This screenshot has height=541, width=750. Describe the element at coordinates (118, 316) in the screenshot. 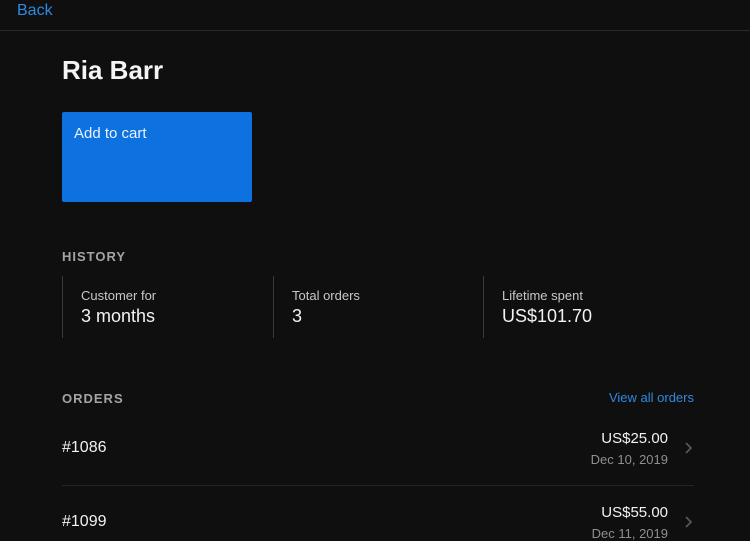

I see `stat-value: 3 months` at that location.